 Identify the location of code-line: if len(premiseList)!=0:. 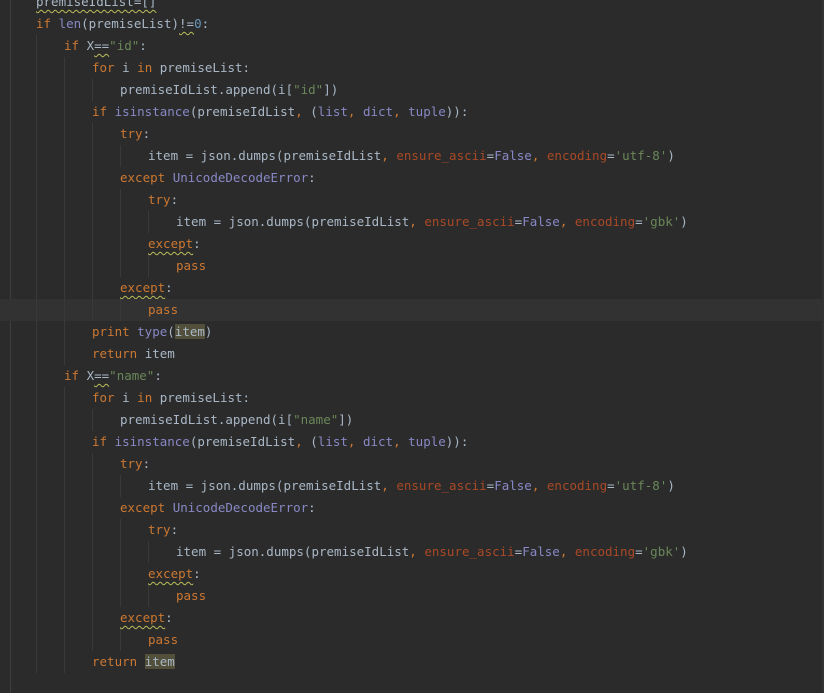
(412, 24).